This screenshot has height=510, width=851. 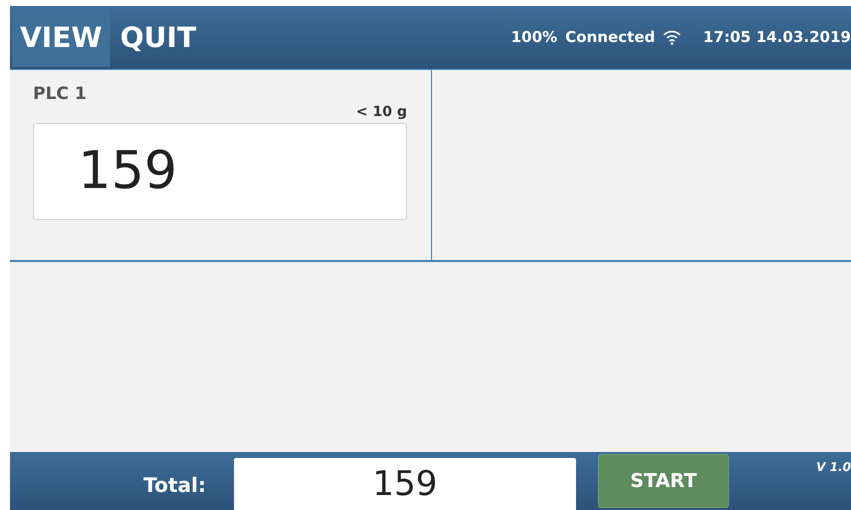 I want to click on tolerance-label: < 10 g, so click(x=381, y=112).